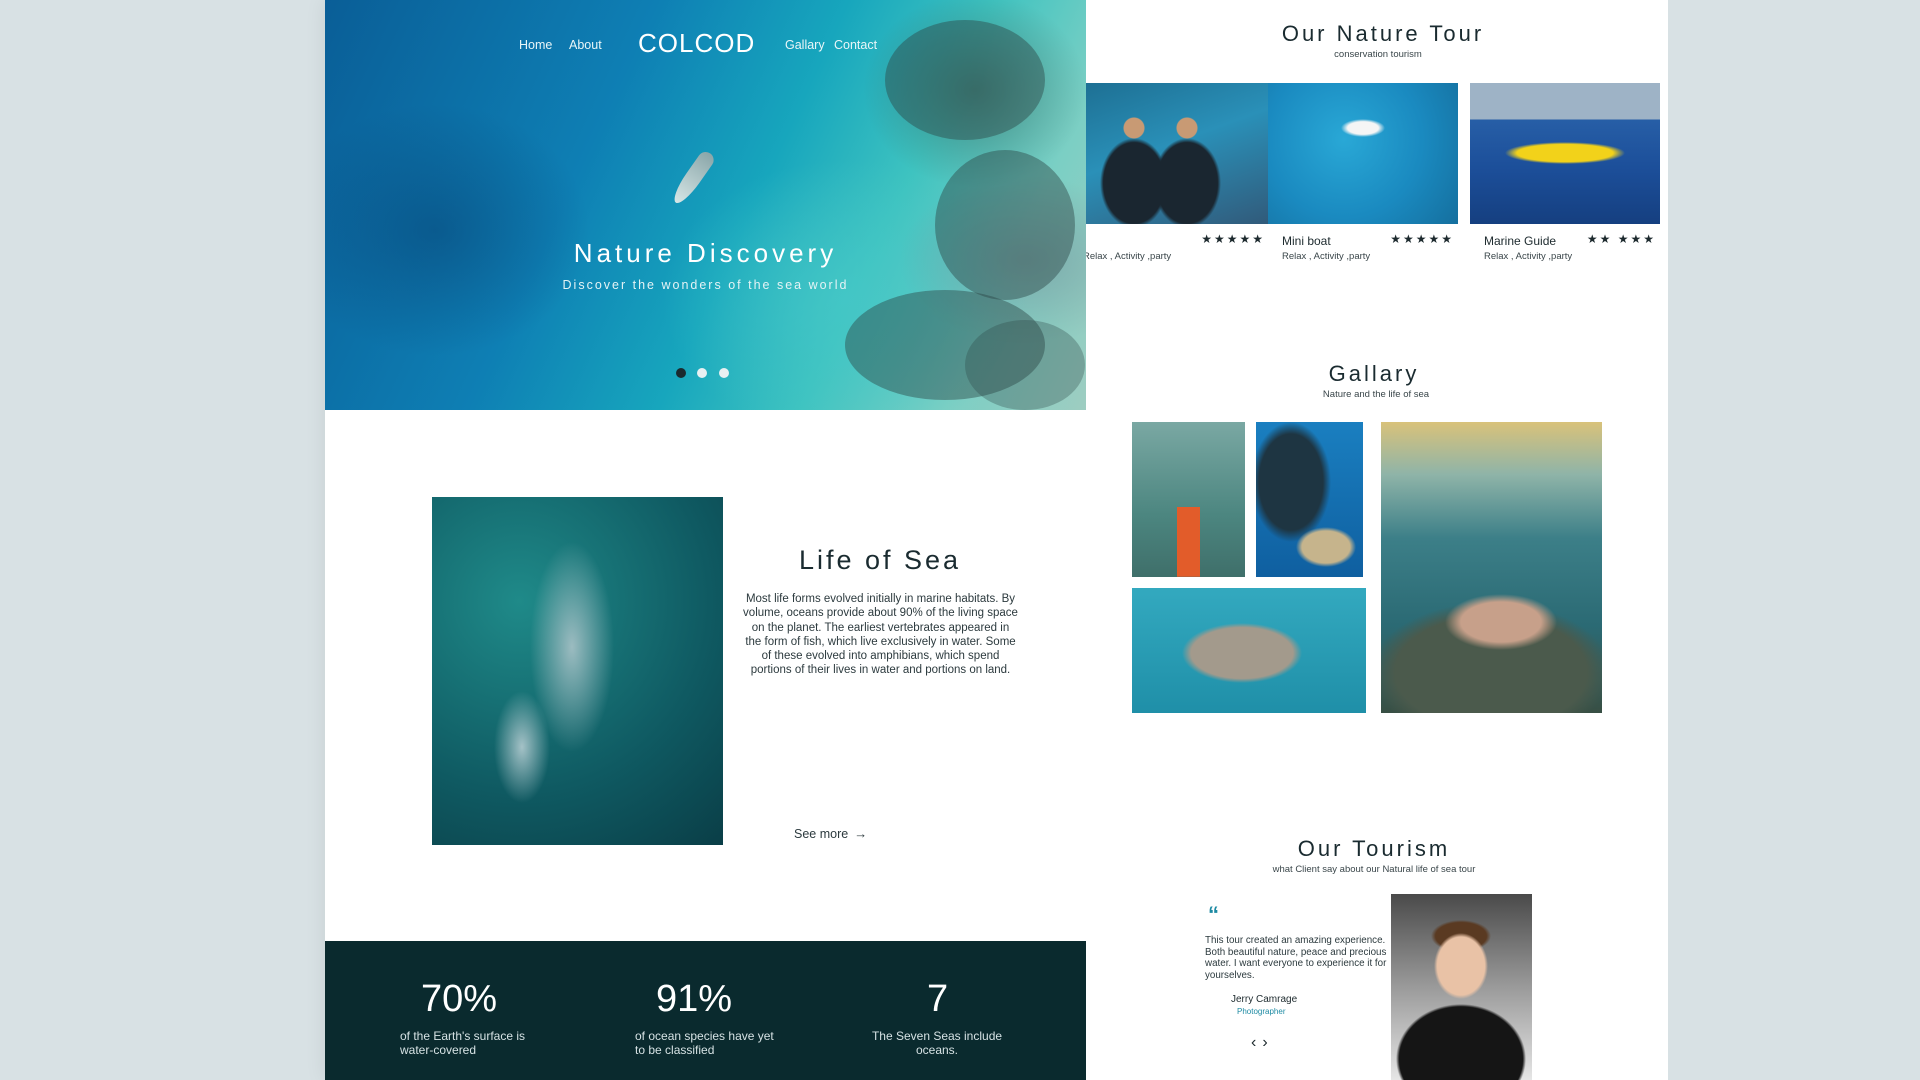 The image size is (1920, 1080). Describe the element at coordinates (705, 253) in the screenshot. I see `hero-title: Nature Discovery` at that location.